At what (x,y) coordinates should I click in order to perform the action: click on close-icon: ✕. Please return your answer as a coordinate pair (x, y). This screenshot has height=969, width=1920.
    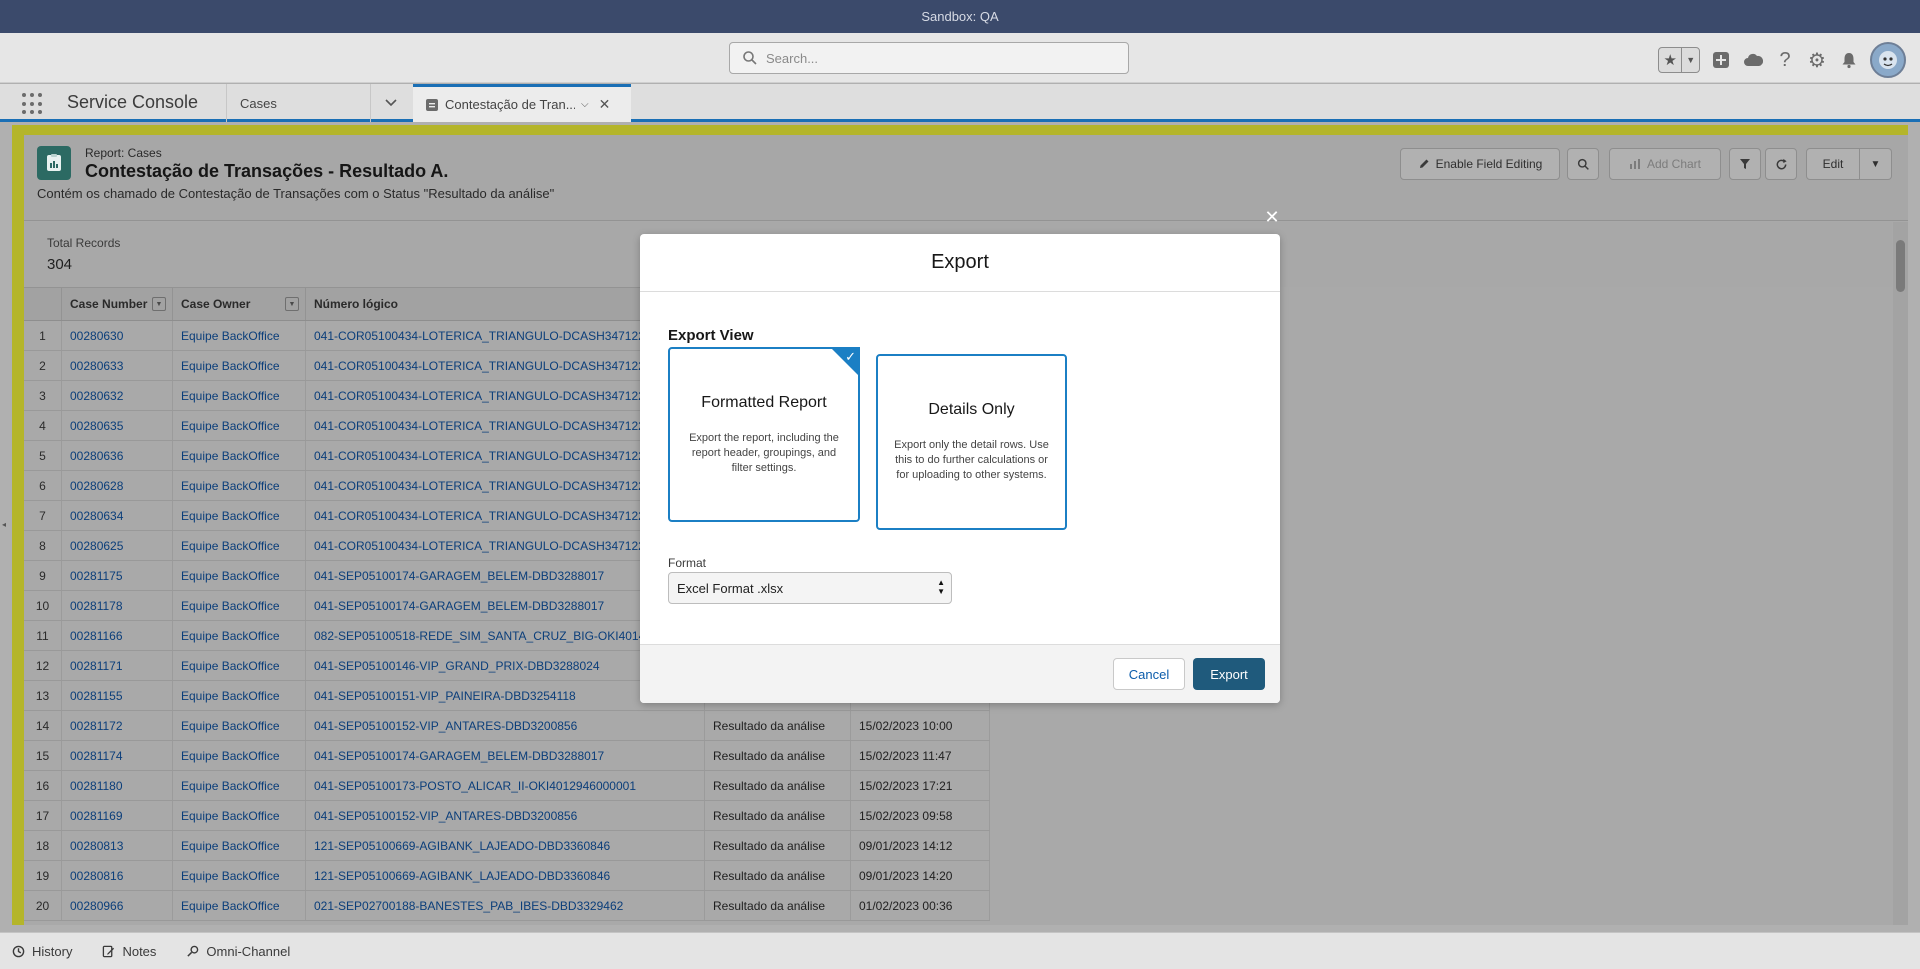
    Looking at the image, I should click on (1272, 217).